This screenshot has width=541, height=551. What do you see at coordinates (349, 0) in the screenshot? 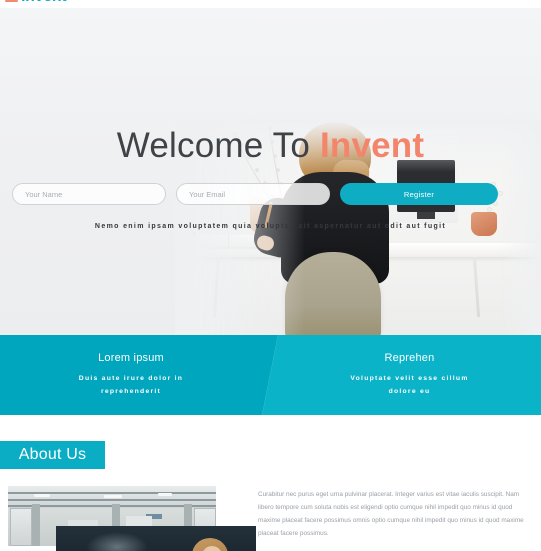
I see `nav-link-gallery: Gallery` at bounding box center [349, 0].